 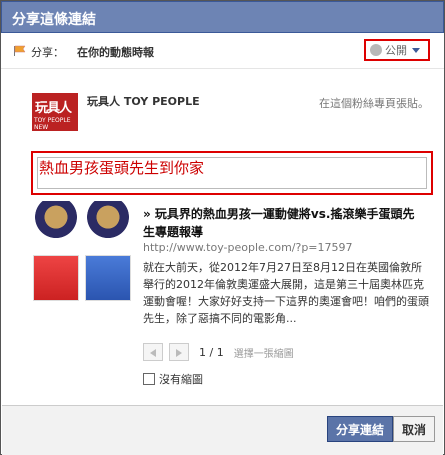 I want to click on share-target-select: 在你的動態時報, so click(x=115, y=52).